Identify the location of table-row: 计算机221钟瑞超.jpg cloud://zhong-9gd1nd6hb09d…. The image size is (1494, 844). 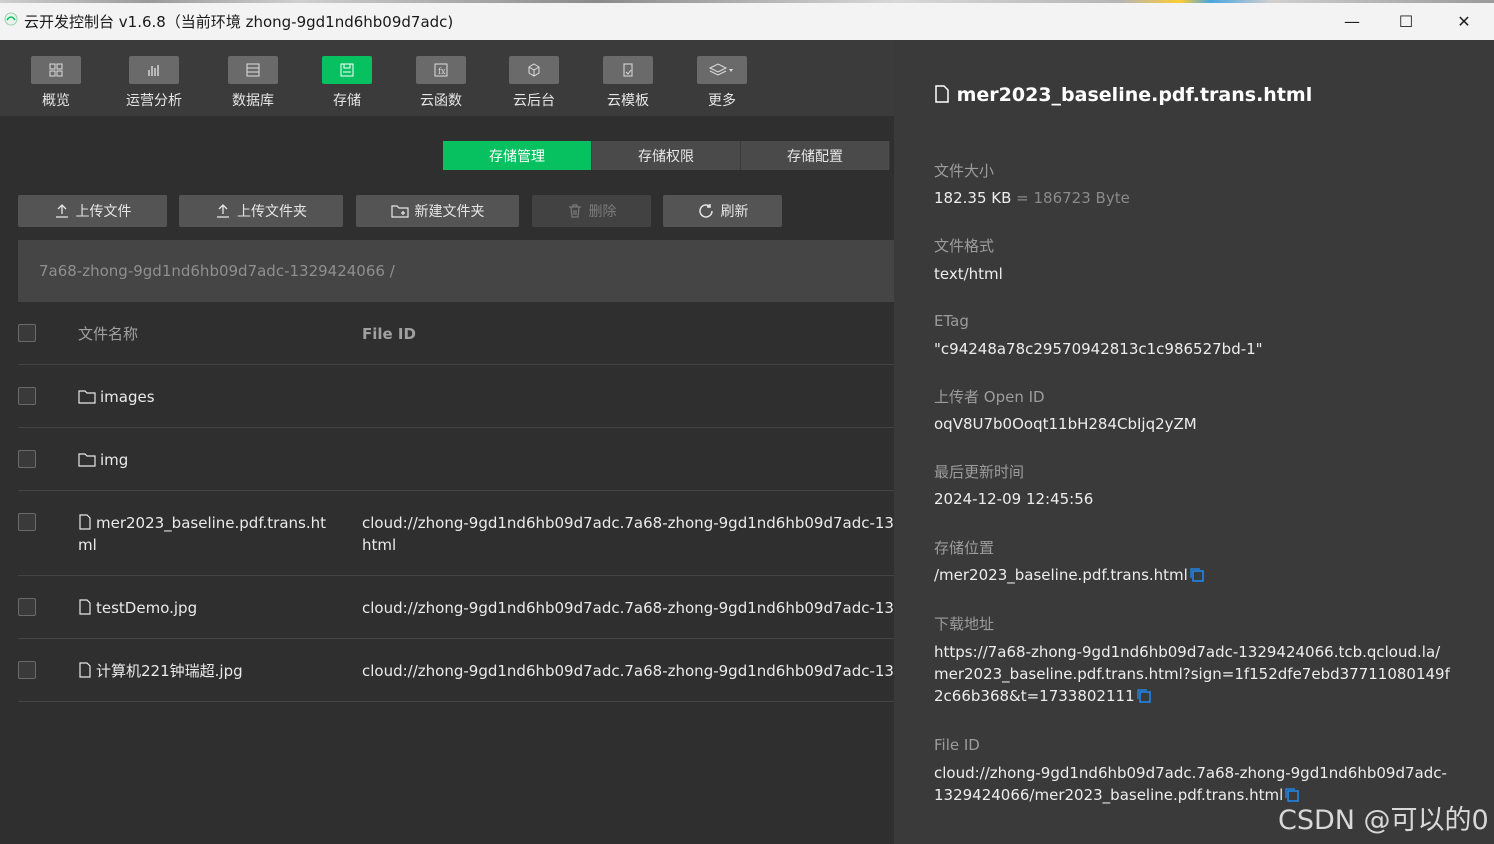
(456, 670).